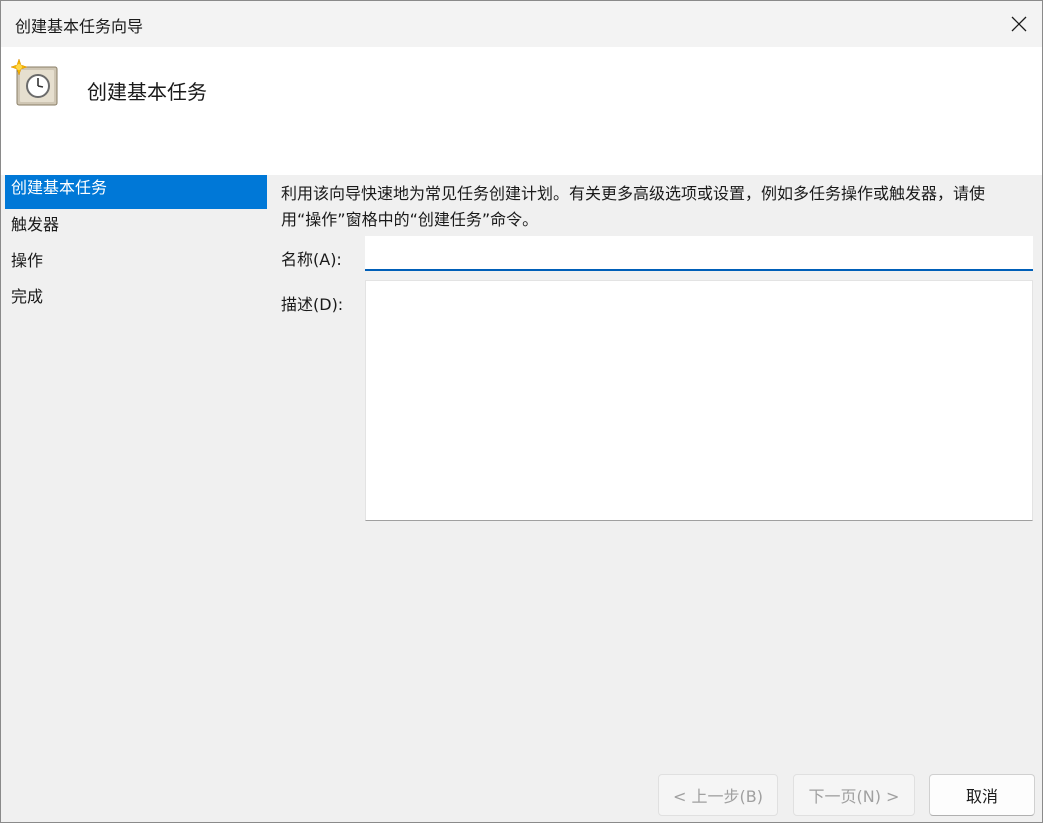  Describe the element at coordinates (136, 301) in the screenshot. I see `sidebar-item-finish: 完成` at that location.